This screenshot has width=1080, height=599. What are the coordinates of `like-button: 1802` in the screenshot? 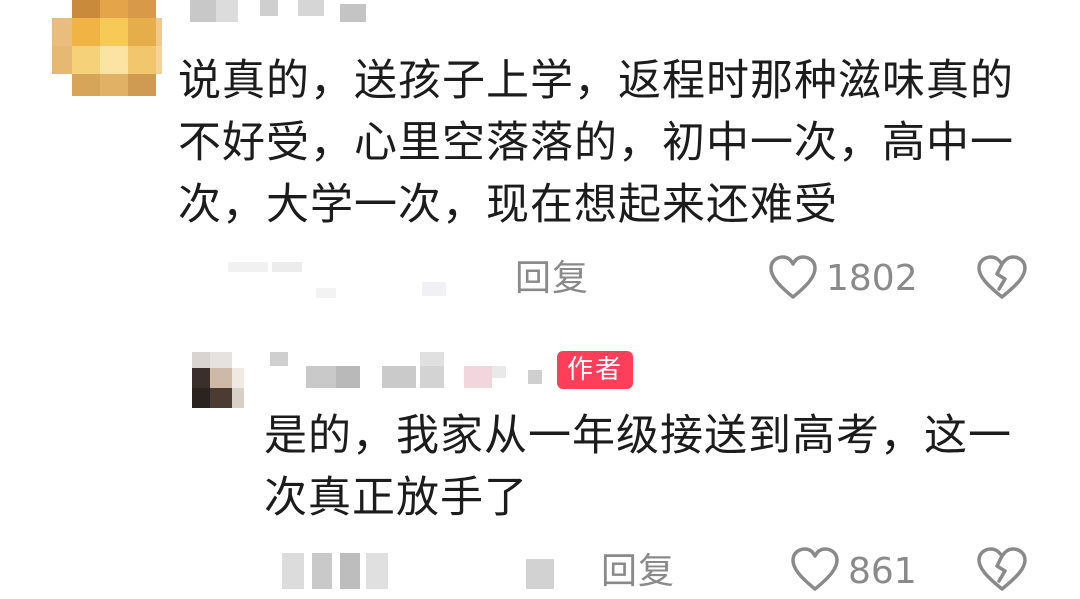 It's located at (843, 278).